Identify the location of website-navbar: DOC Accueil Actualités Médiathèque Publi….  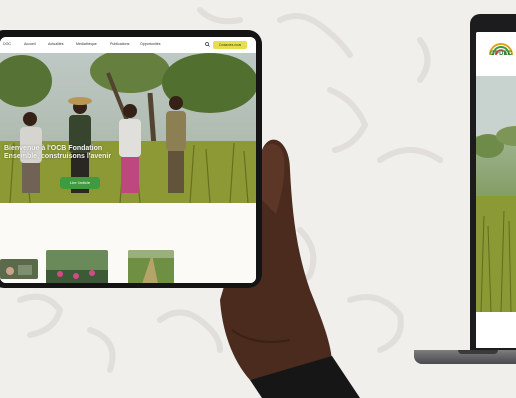
(128, 45).